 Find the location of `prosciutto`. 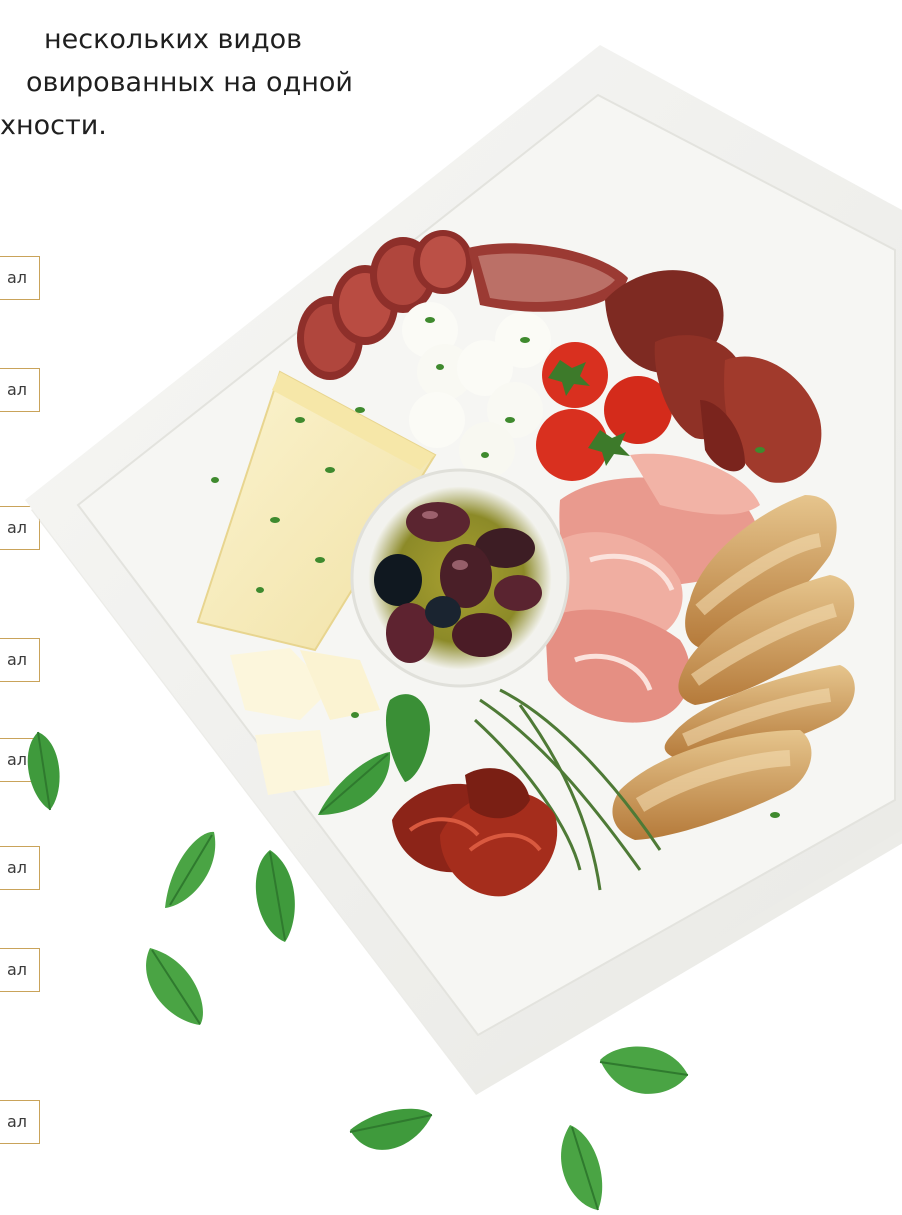

prosciutto is located at coordinates (652, 588).